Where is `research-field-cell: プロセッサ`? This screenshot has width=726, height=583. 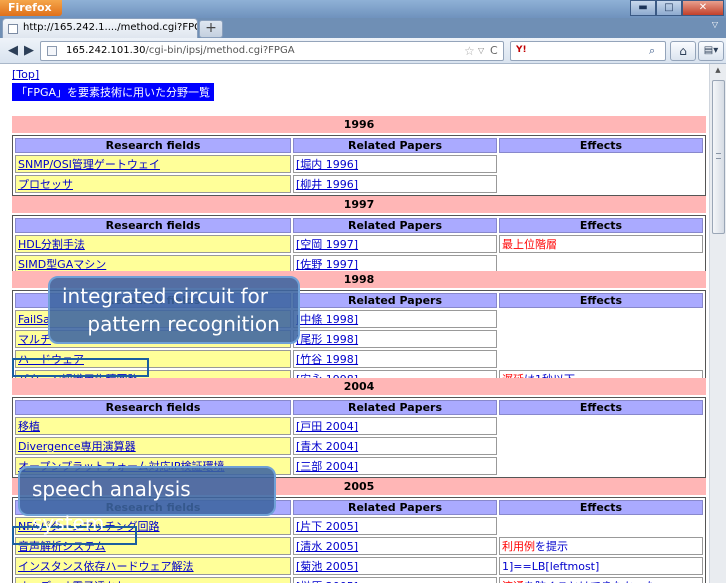
research-field-cell: プロセッサ is located at coordinates (153, 184).